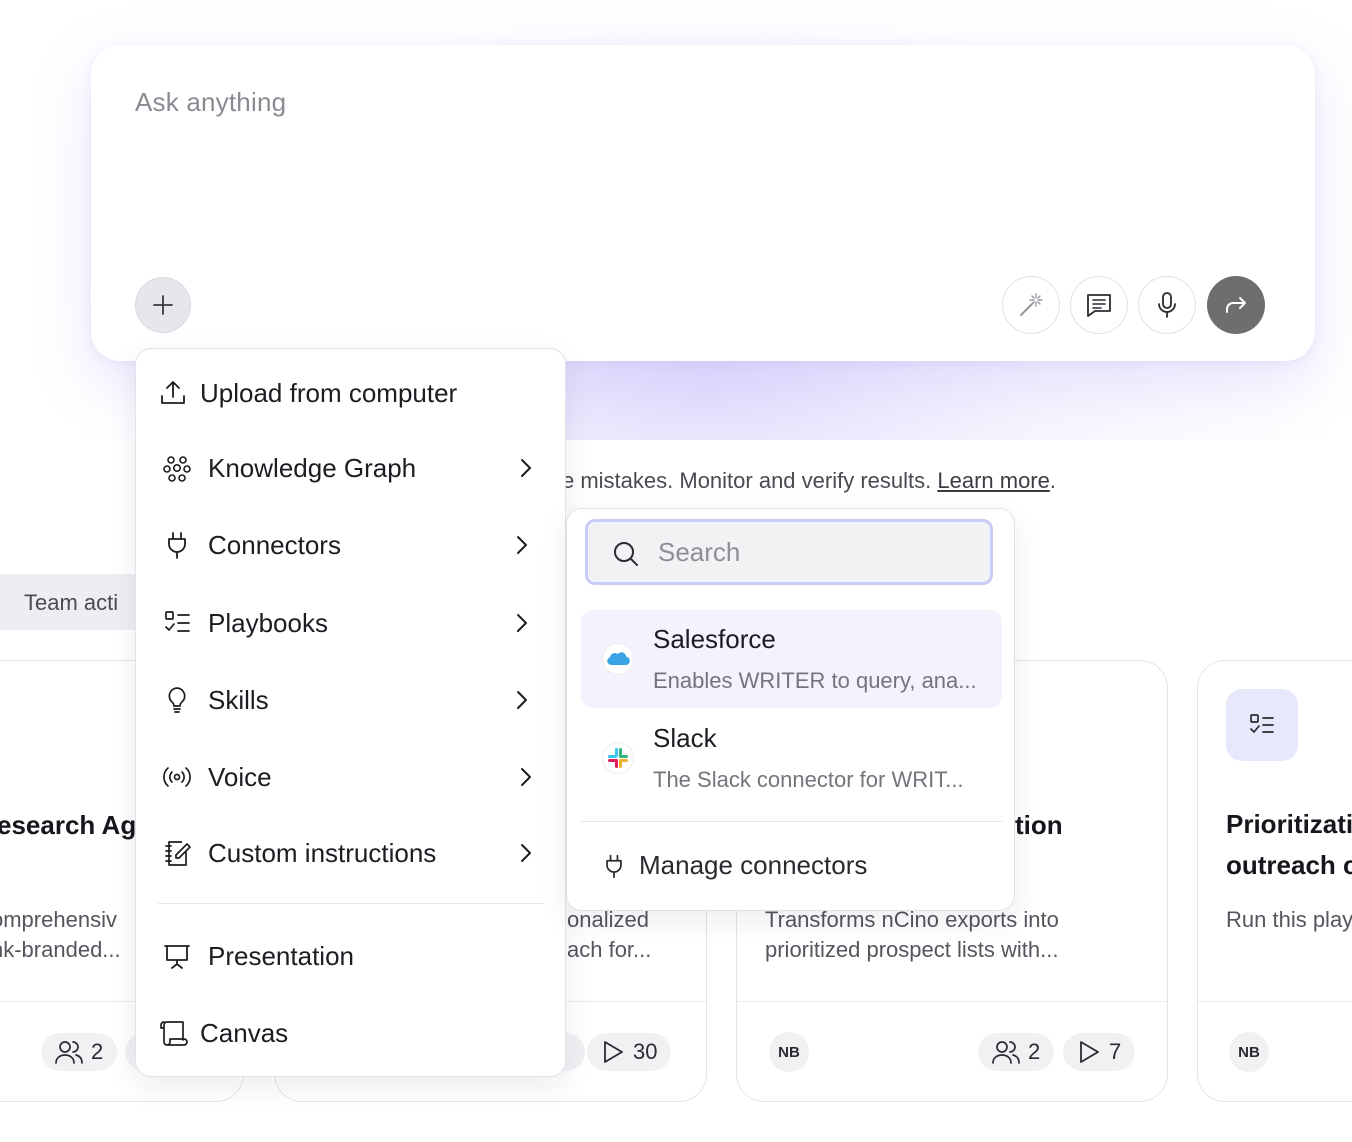 This screenshot has height=1142, width=1352. What do you see at coordinates (685, 738) in the screenshot?
I see `connector-name: Slack` at bounding box center [685, 738].